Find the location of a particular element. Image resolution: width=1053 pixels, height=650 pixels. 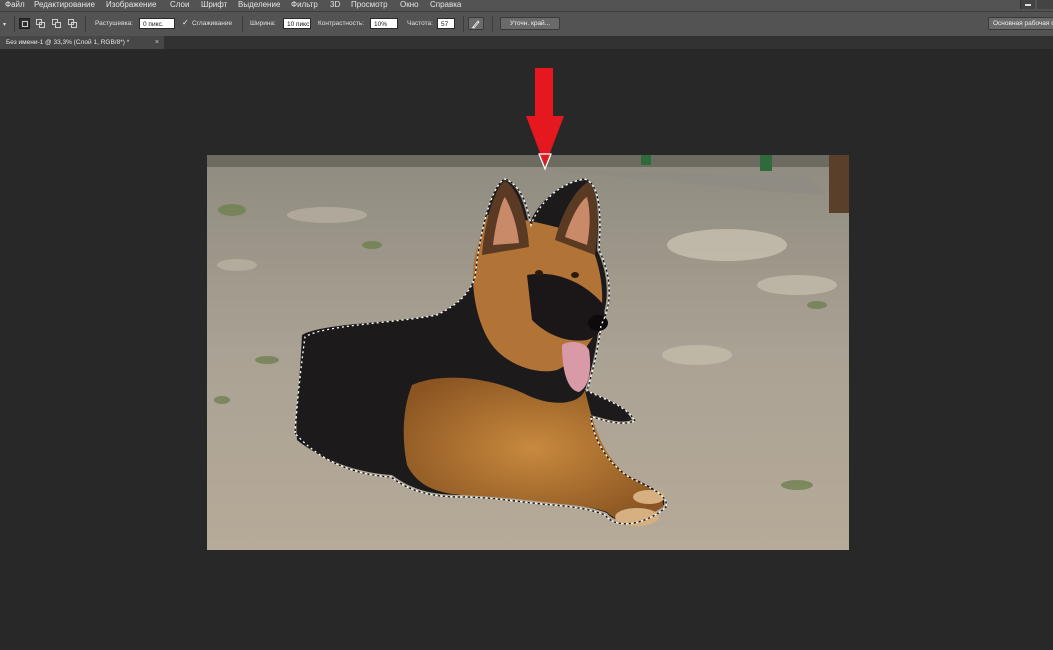

intersect-selection-icon is located at coordinates (72, 23).